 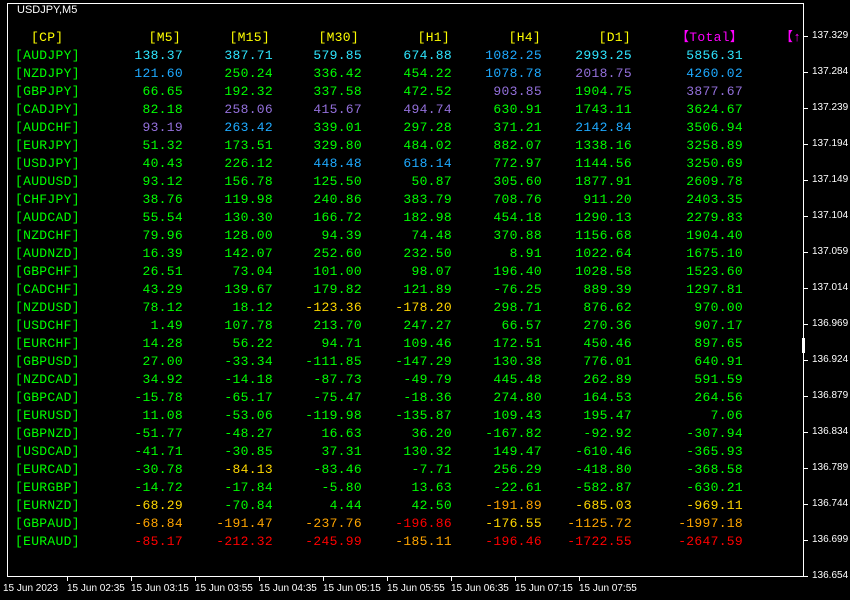 What do you see at coordinates (248, 235) in the screenshot?
I see `timeframe-value: 128.00` at bounding box center [248, 235].